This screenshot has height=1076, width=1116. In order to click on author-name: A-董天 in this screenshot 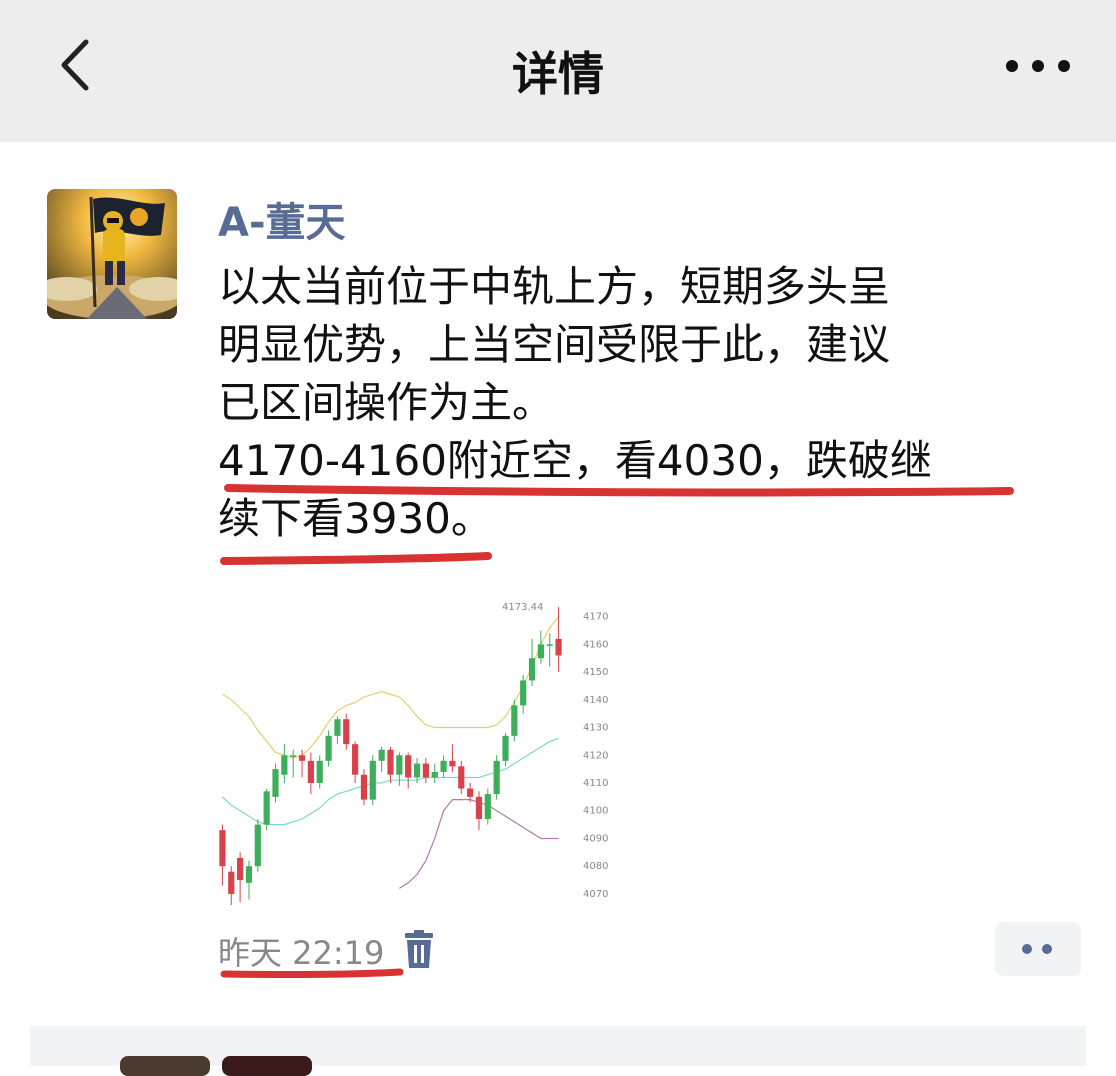, I will do `click(282, 219)`.